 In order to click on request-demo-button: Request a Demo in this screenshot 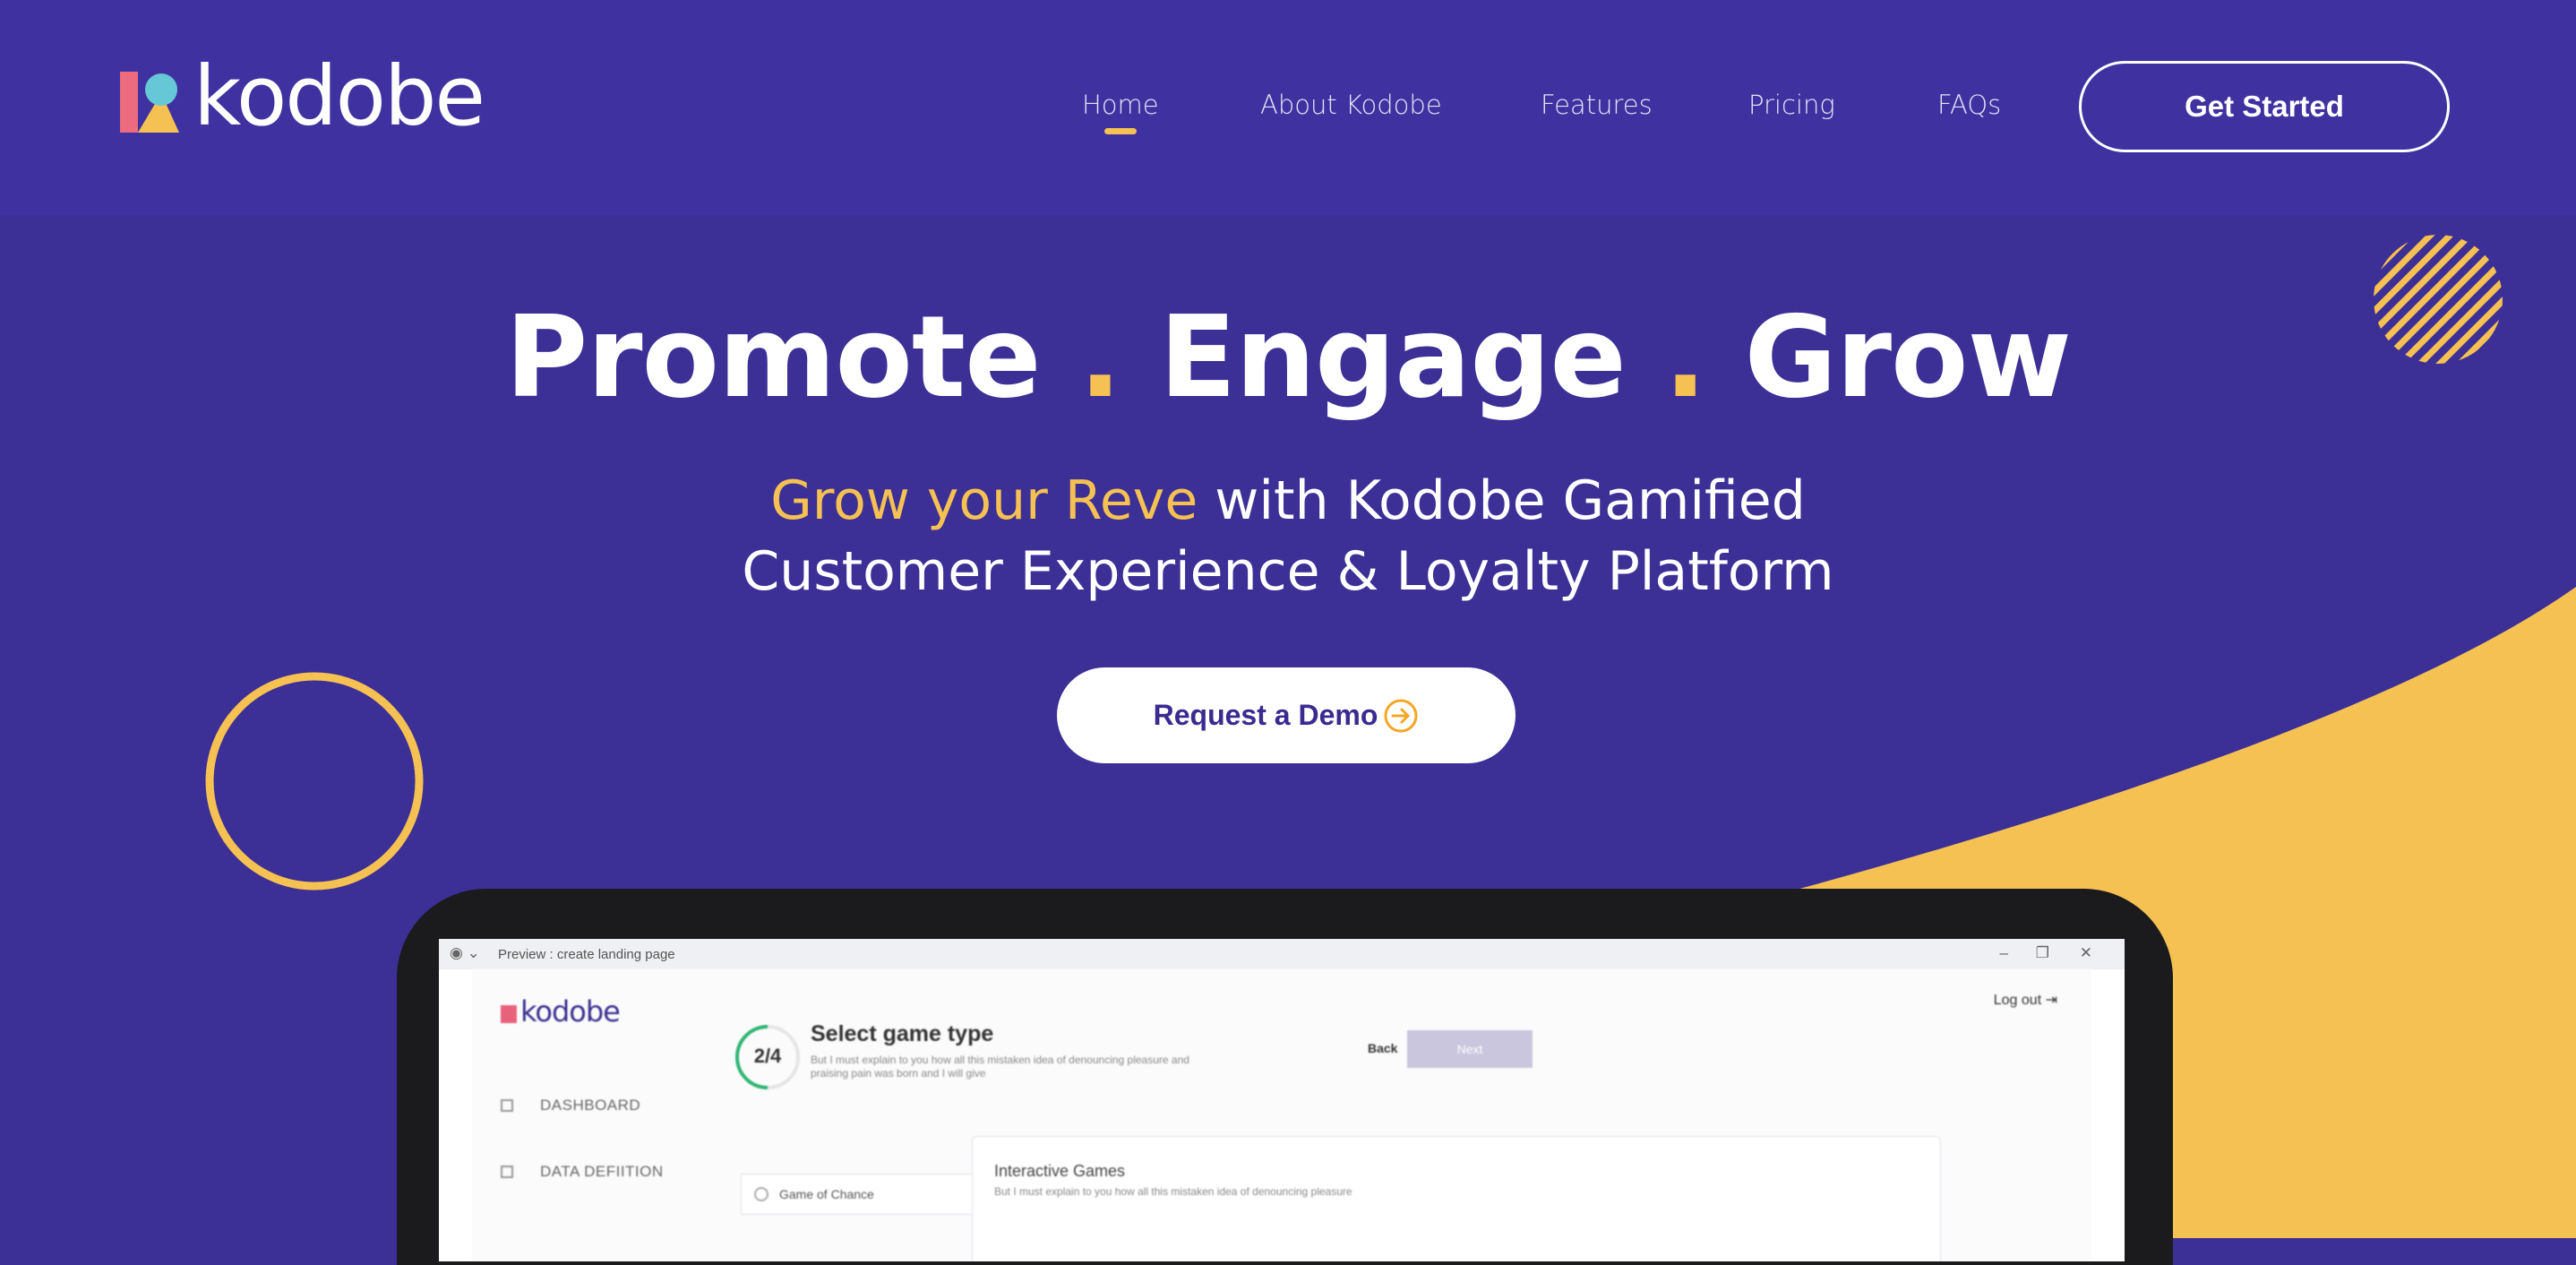, I will do `click(1286, 715)`.